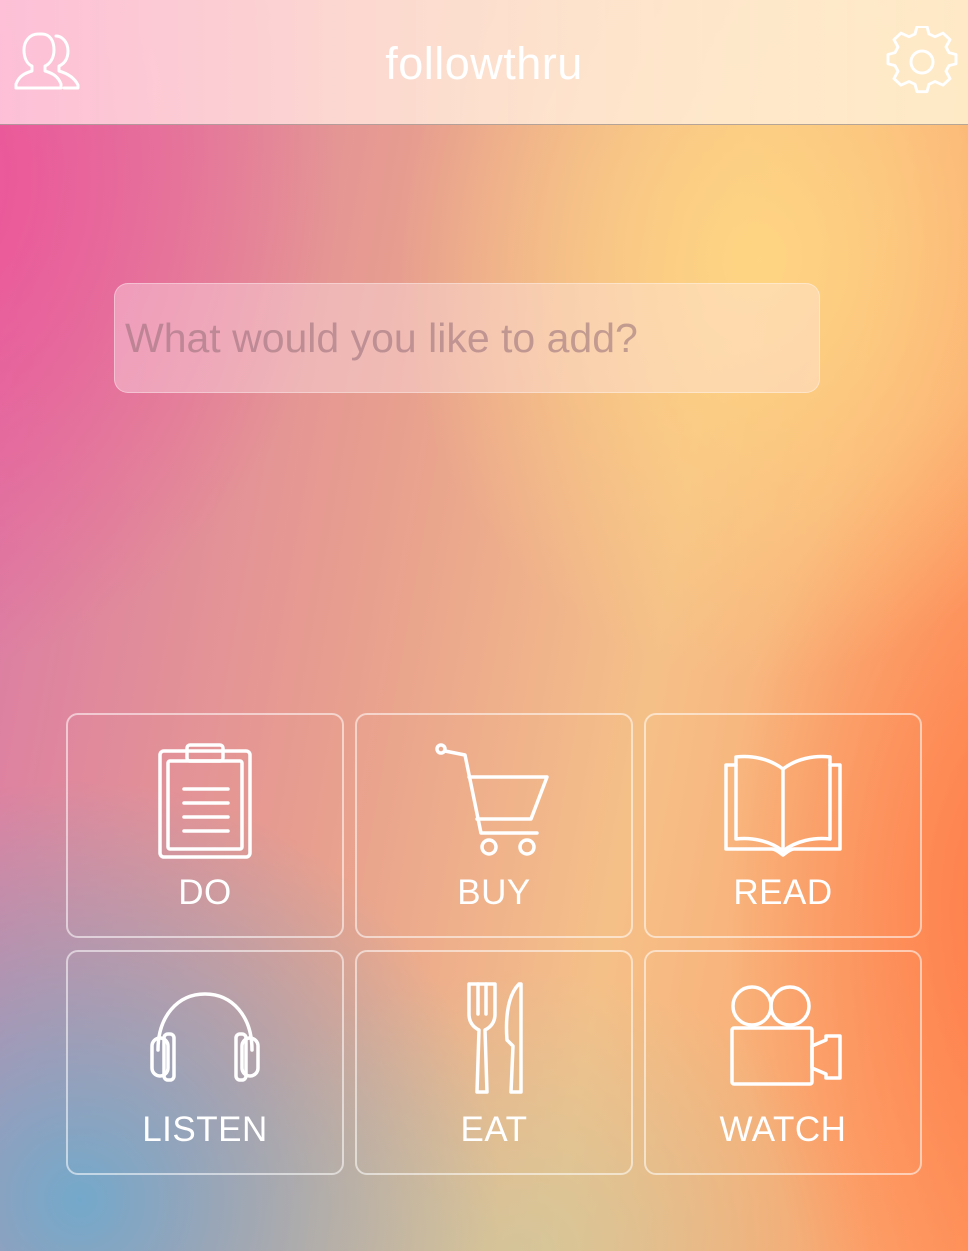 This screenshot has width=968, height=1251. What do you see at coordinates (494, 892) in the screenshot?
I see `category-buy-label: BUY` at bounding box center [494, 892].